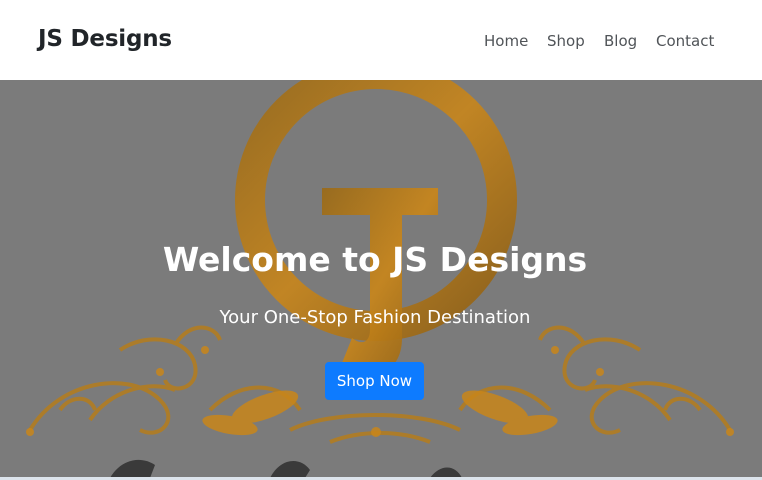  Describe the element at coordinates (685, 41) in the screenshot. I see `nav-link-contact: Contact` at that location.